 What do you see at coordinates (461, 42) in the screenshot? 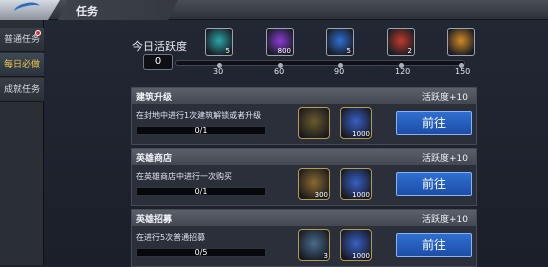
I see `gold-chest-icon` at bounding box center [461, 42].